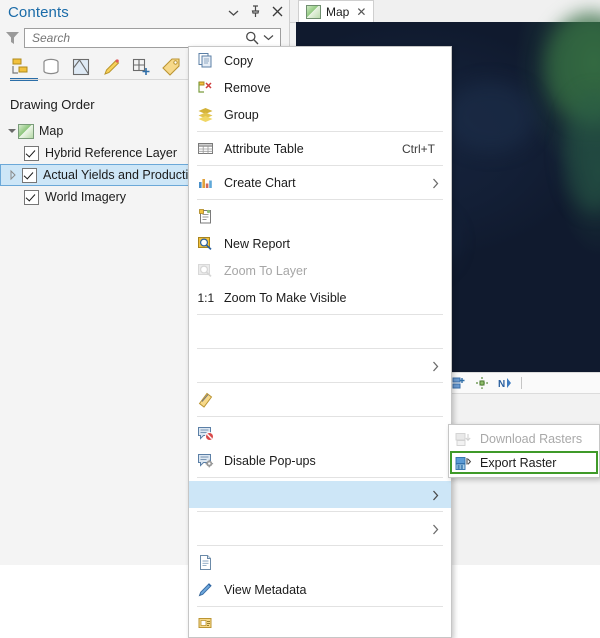  I want to click on menu-item-edit-metadata: View Metadata, so click(320, 589).